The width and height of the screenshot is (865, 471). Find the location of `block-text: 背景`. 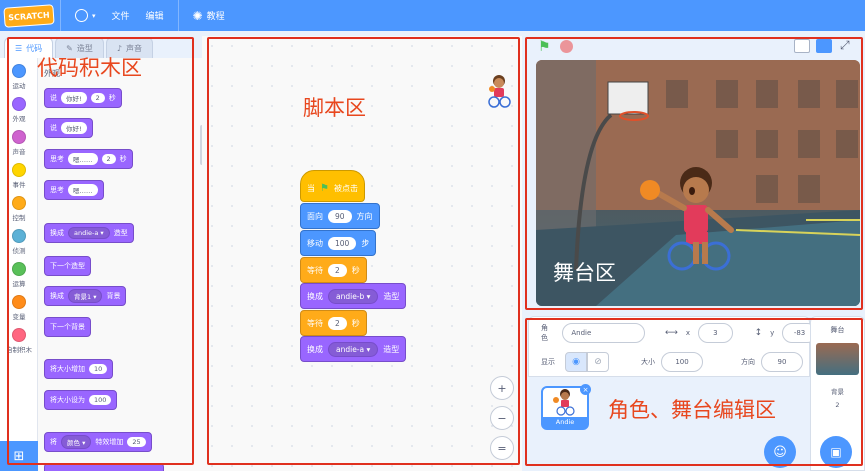

block-text: 背景 is located at coordinates (113, 296).